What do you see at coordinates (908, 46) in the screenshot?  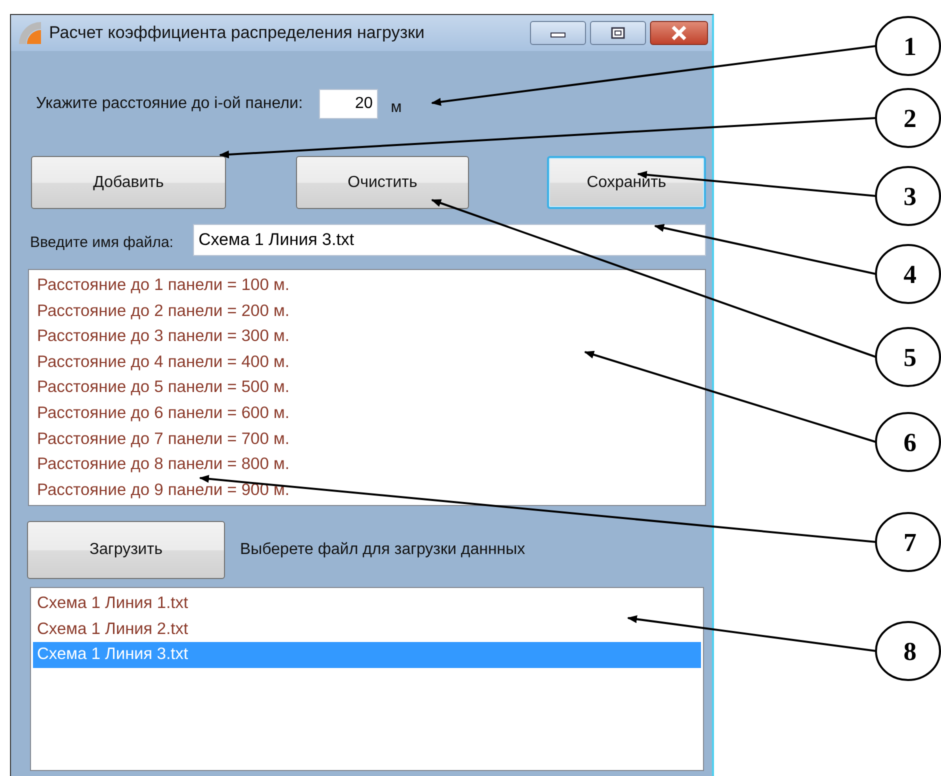 I see `callout-number: 1` at bounding box center [908, 46].